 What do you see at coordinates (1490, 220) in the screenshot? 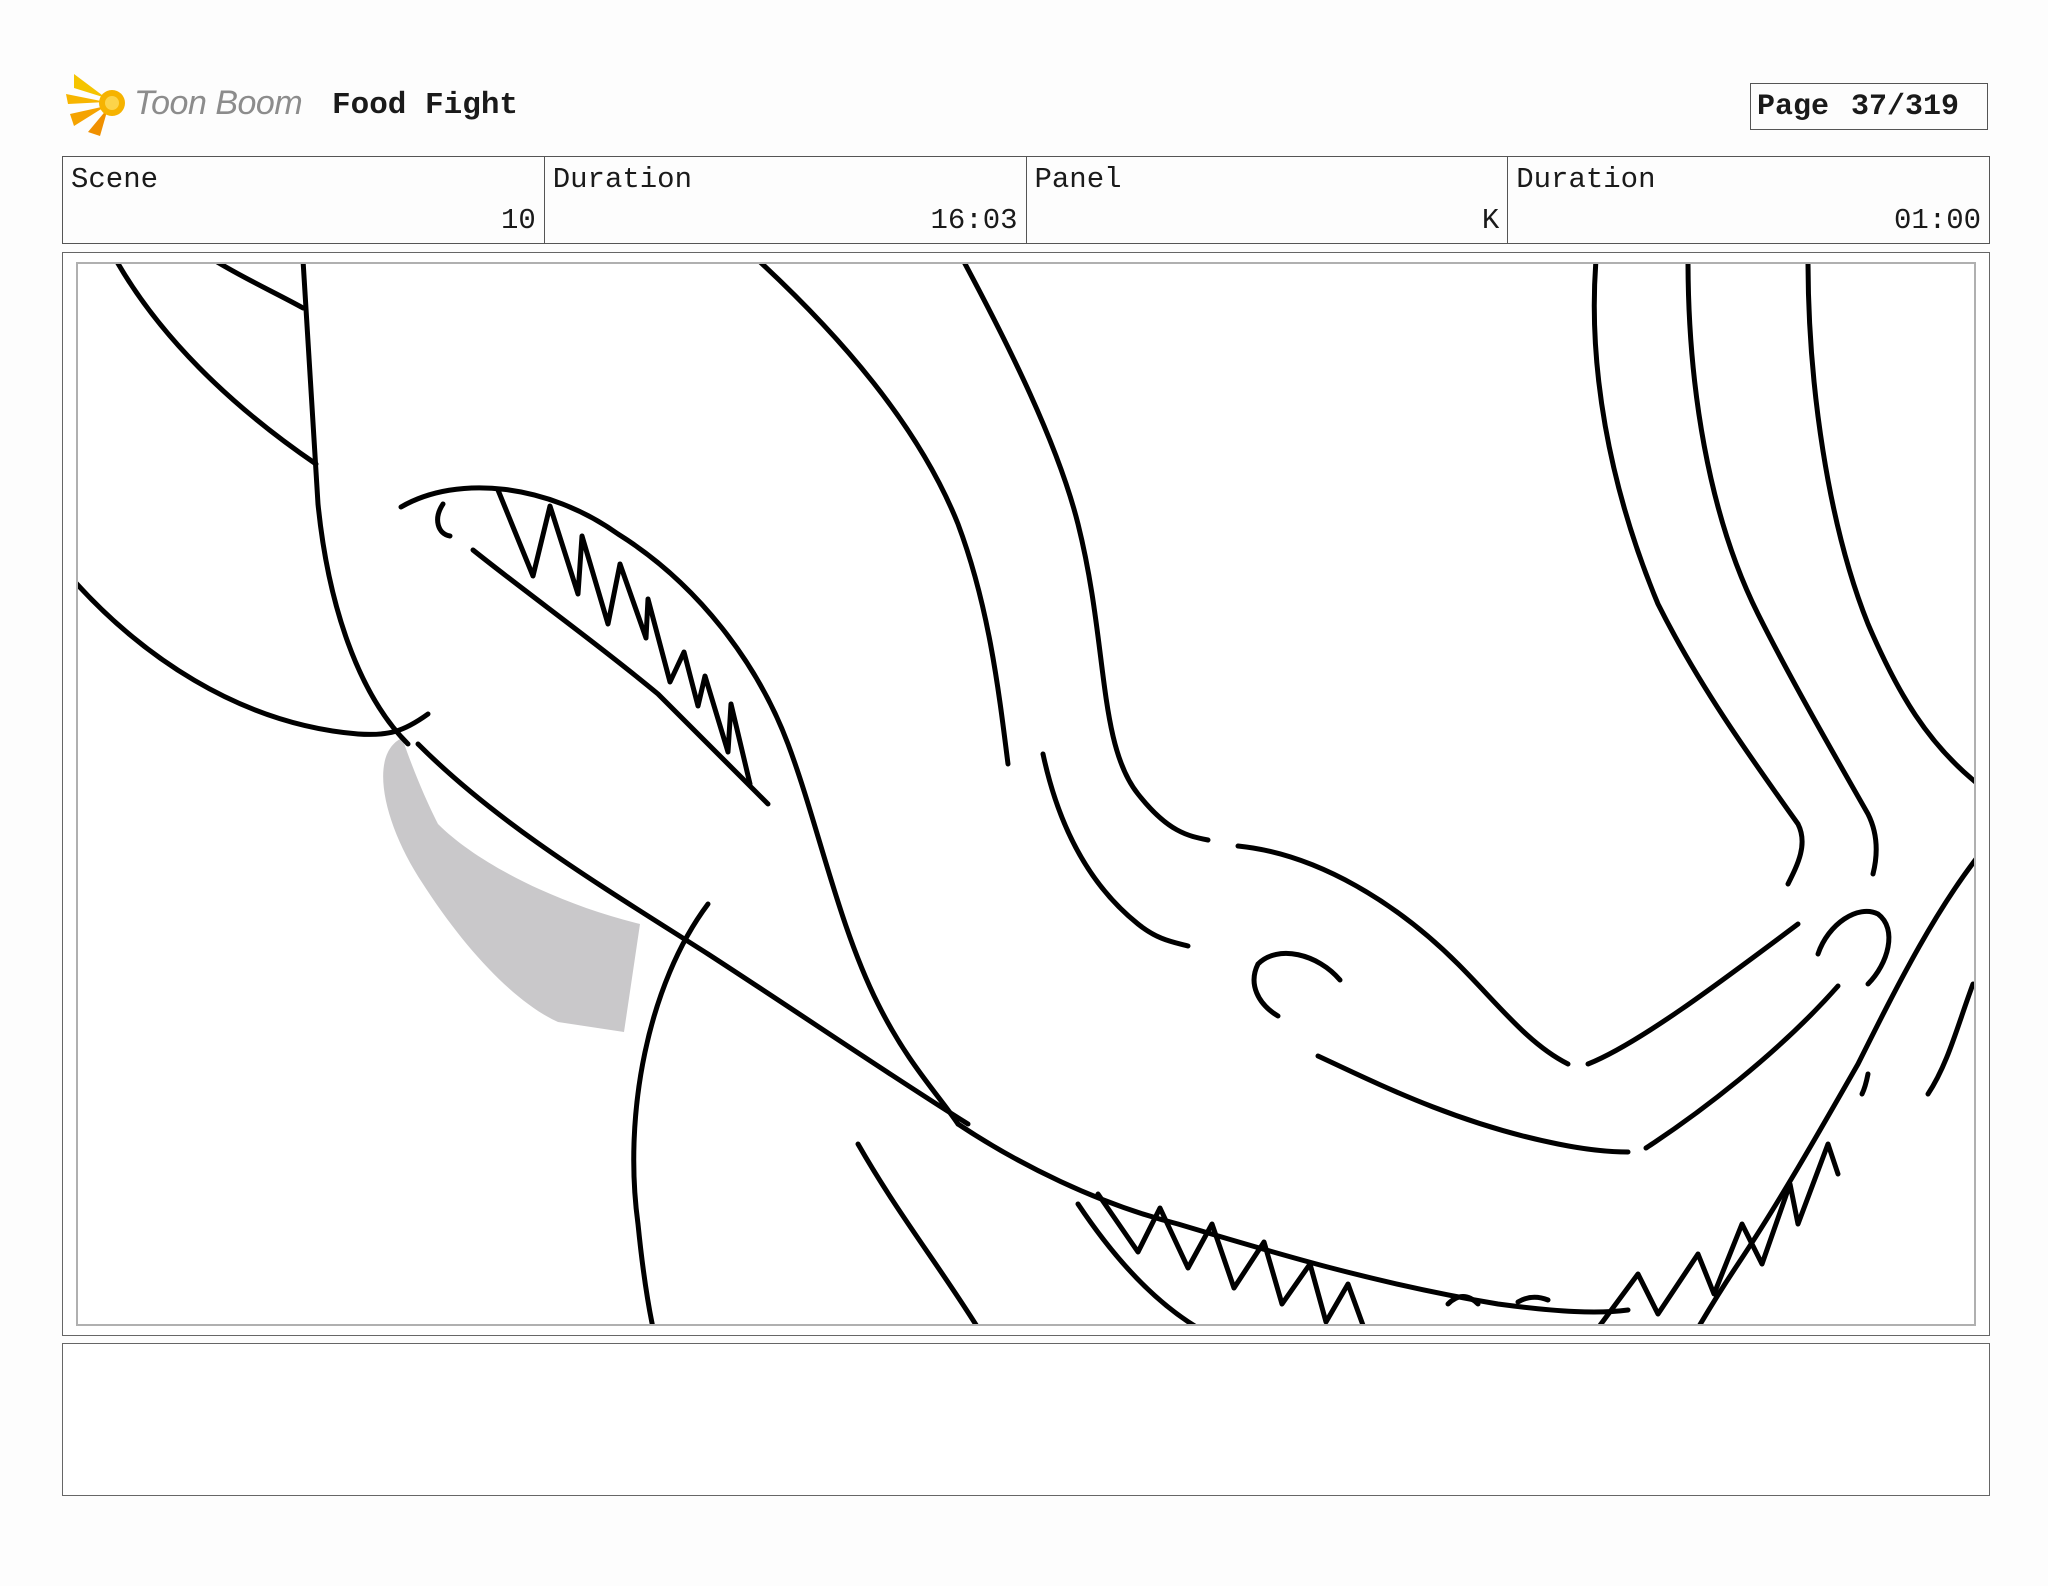
I see `panel-value: K` at bounding box center [1490, 220].